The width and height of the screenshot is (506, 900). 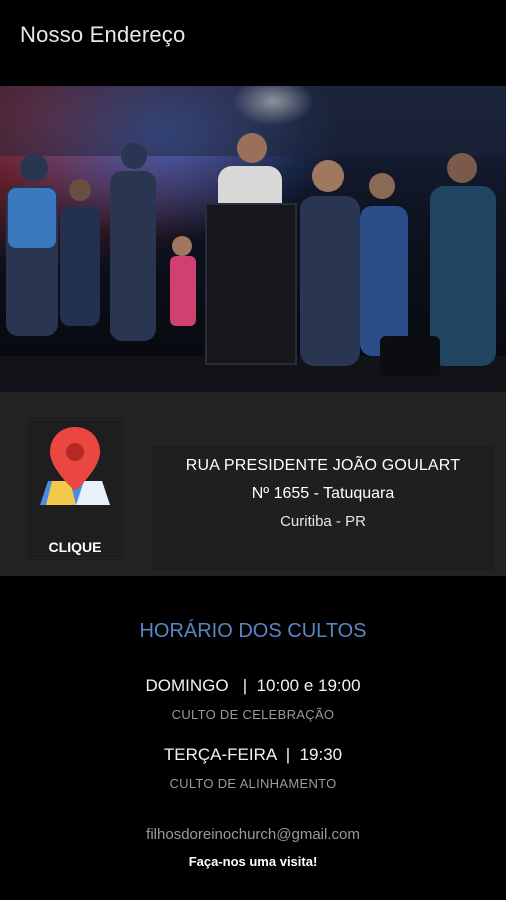 I want to click on service-schedule-tuesday: TERÇA-FEIRA | 19:30, so click(x=253, y=754).